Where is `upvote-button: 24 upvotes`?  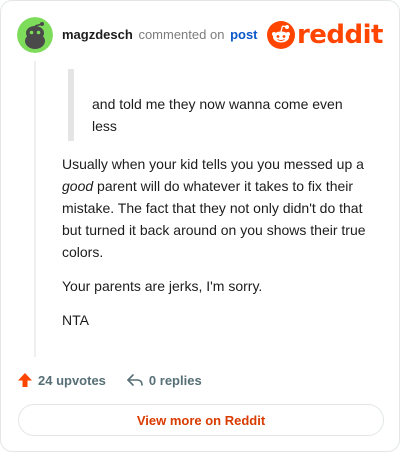 upvote-button: 24 upvotes is located at coordinates (61, 380).